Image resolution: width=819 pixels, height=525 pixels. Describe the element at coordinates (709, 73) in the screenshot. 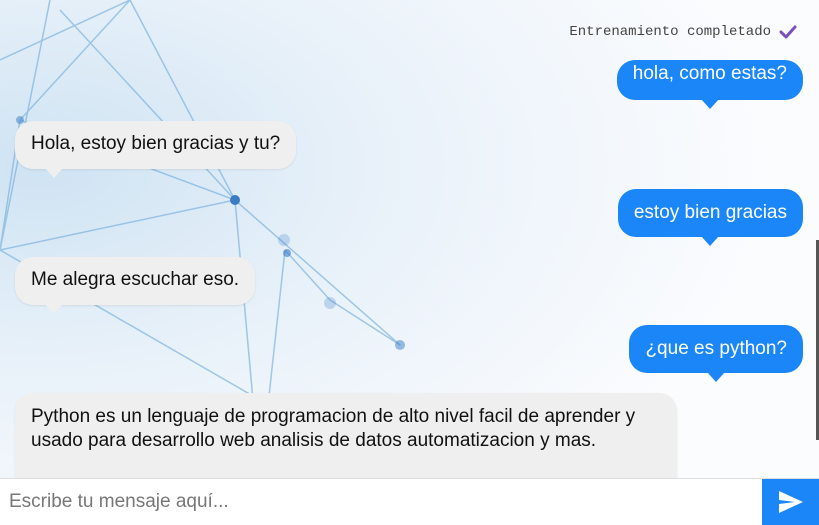

I see `message-text: hola, como estas?` at that location.